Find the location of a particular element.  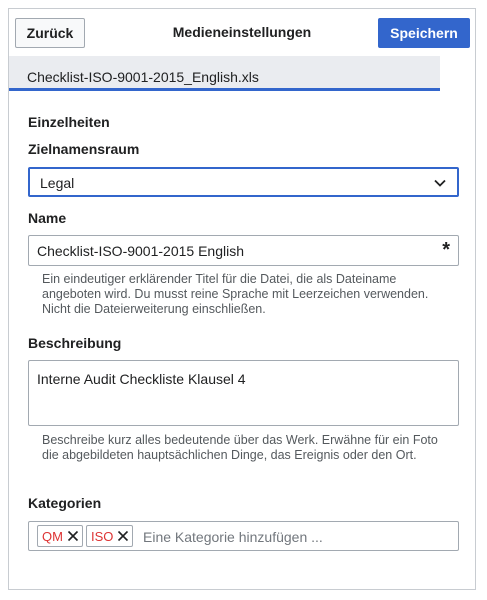

description-field: Interne Audit Checkliste Klausel 4 is located at coordinates (243, 393).